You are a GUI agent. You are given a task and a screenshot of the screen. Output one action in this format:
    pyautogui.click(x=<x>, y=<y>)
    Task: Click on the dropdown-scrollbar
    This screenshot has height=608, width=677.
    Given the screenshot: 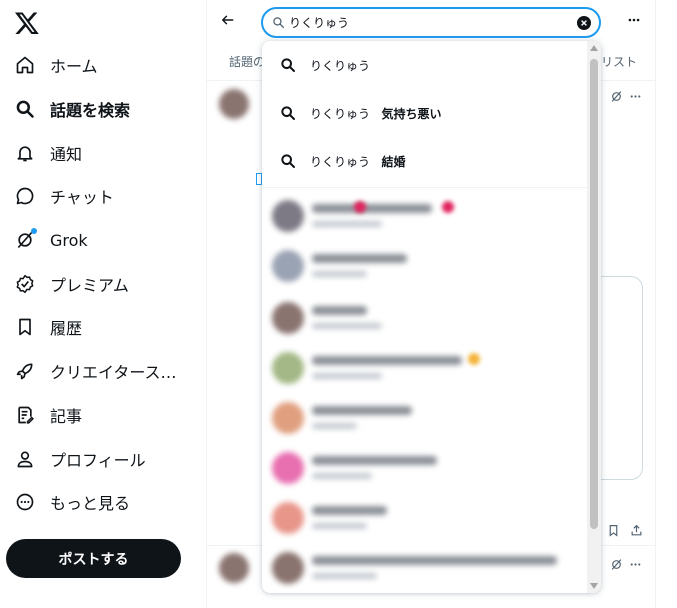 What is the action you would take?
    pyautogui.click(x=594, y=317)
    